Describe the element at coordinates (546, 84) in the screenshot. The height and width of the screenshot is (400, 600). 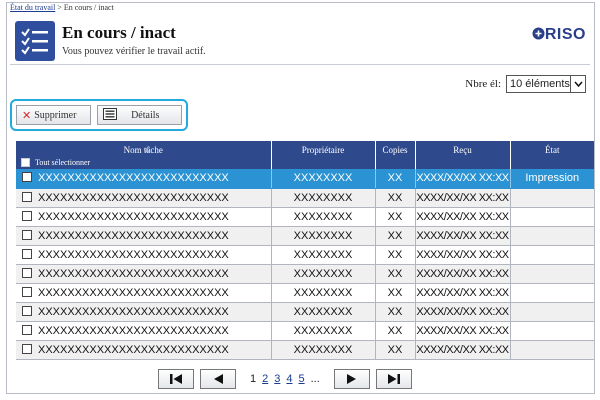
I see `items-per-page-select: 10 éléments` at that location.